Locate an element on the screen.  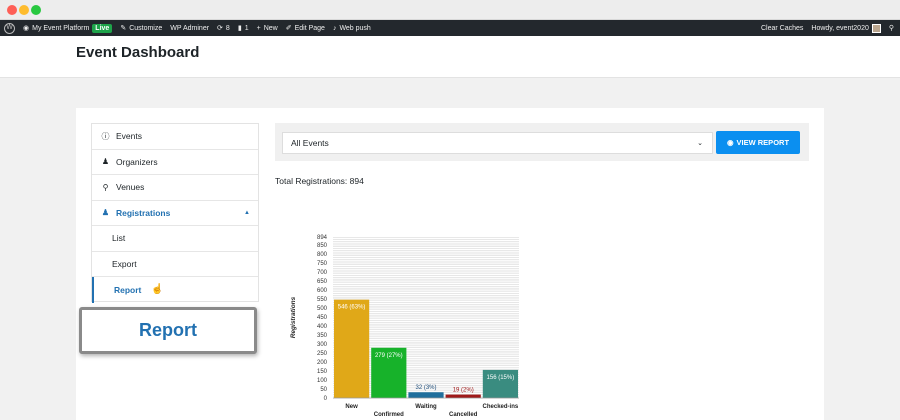
howdy-label: Howdy, event2020 is located at coordinates (840, 28).